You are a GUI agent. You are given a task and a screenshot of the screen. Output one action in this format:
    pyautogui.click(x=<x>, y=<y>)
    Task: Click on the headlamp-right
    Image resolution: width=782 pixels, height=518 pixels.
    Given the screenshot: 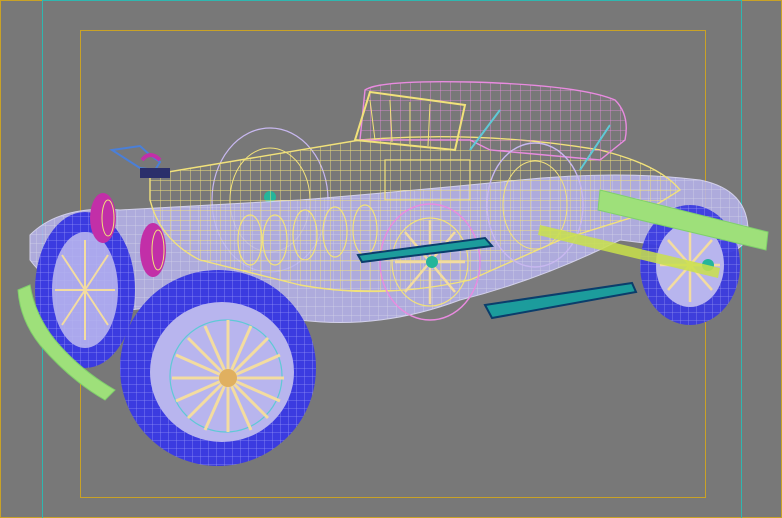 What is the action you would take?
    pyautogui.click(x=153, y=250)
    